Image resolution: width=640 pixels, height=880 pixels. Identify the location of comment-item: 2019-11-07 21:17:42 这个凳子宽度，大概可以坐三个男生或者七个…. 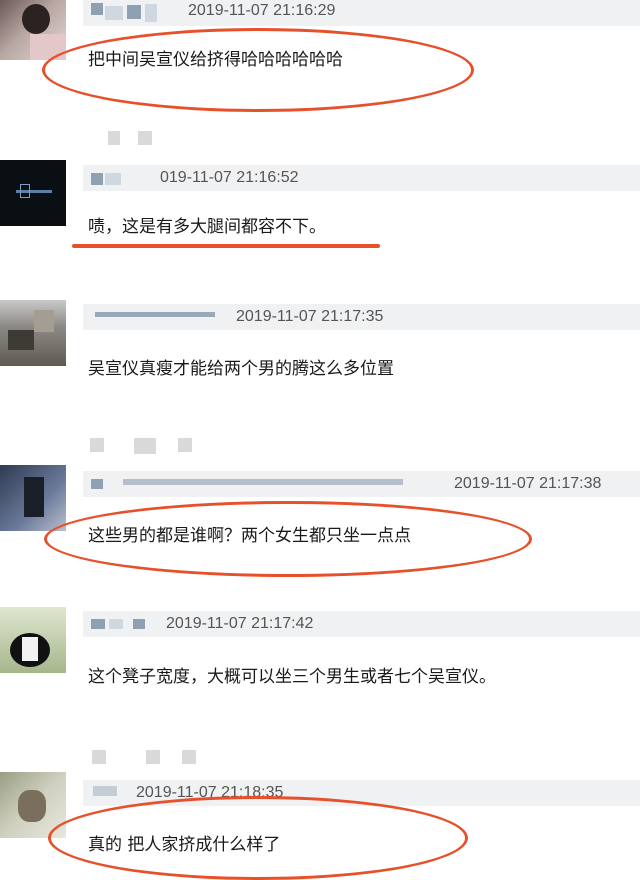
(320, 662).